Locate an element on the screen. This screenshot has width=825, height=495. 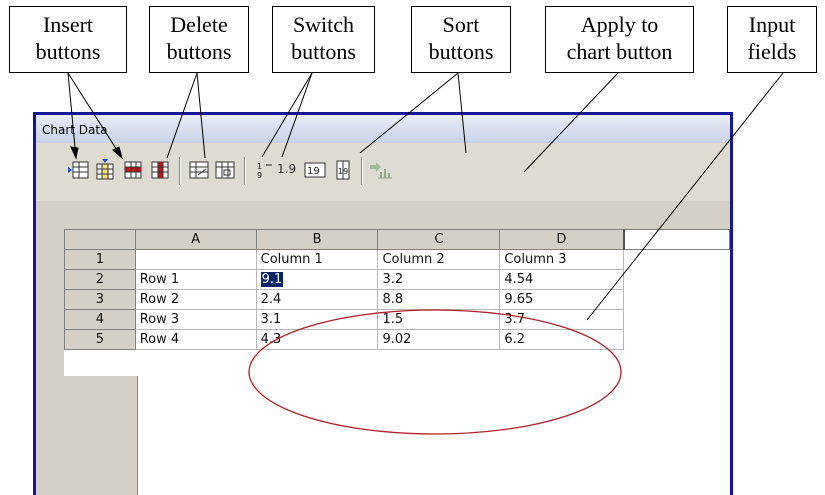
cell: 4.54 is located at coordinates (562, 279).